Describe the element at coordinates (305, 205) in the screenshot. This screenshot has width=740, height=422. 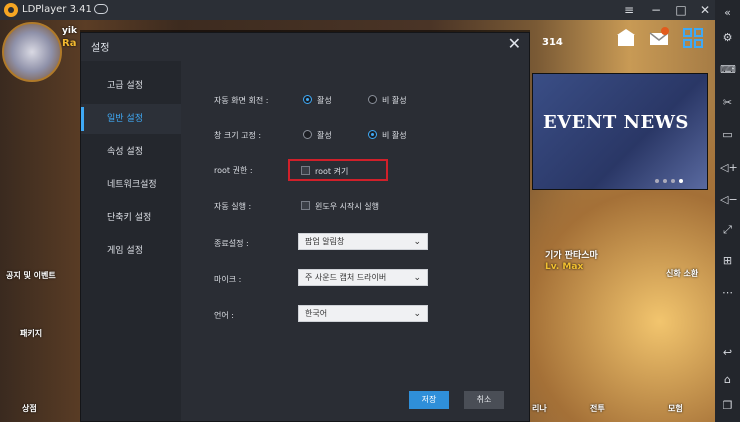
I see `autostart-checkbox` at that location.